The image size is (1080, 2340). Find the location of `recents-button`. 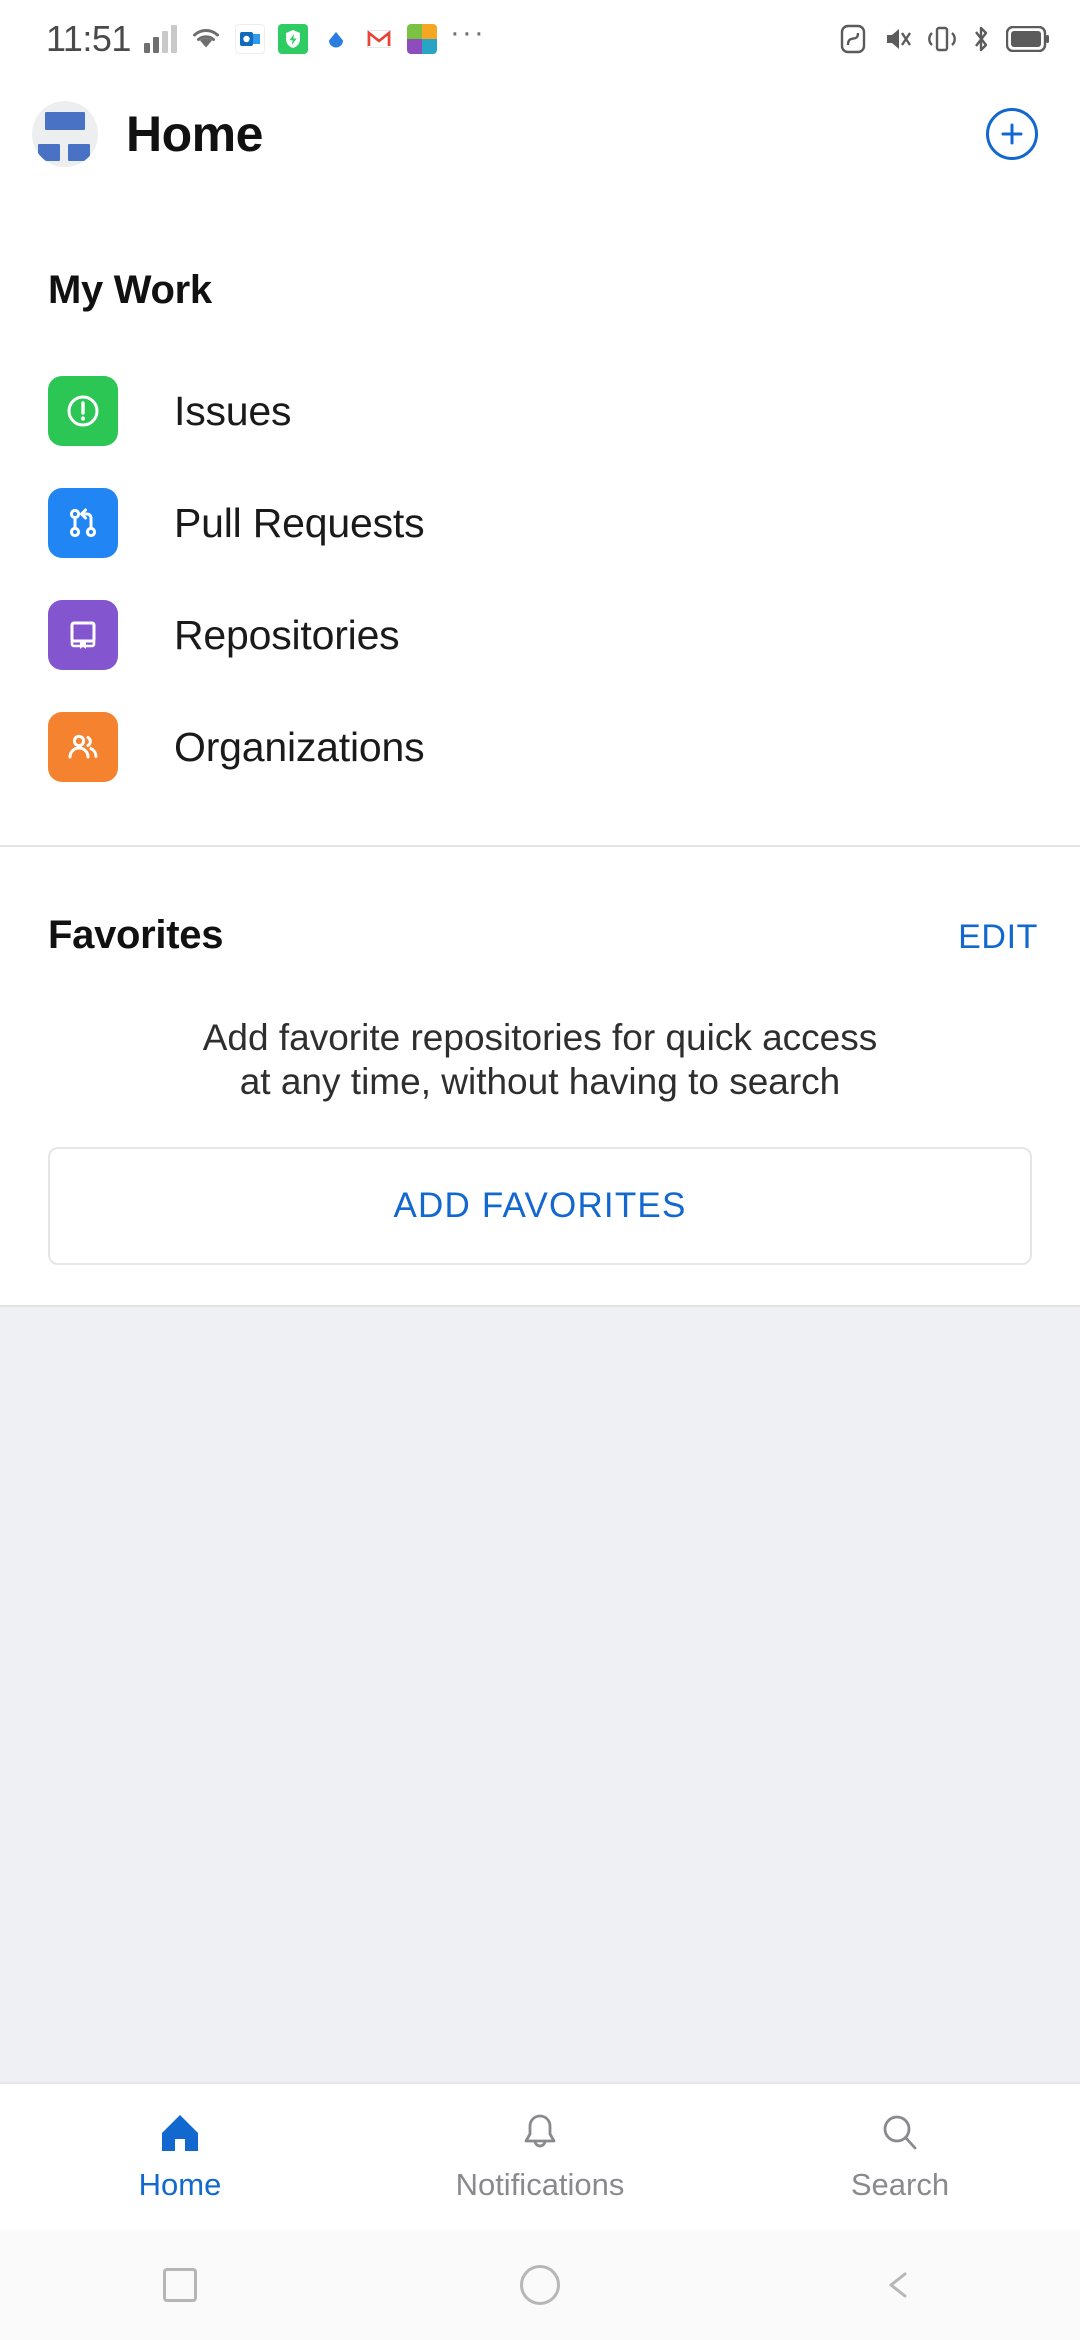

recents-button is located at coordinates (180, 2285).